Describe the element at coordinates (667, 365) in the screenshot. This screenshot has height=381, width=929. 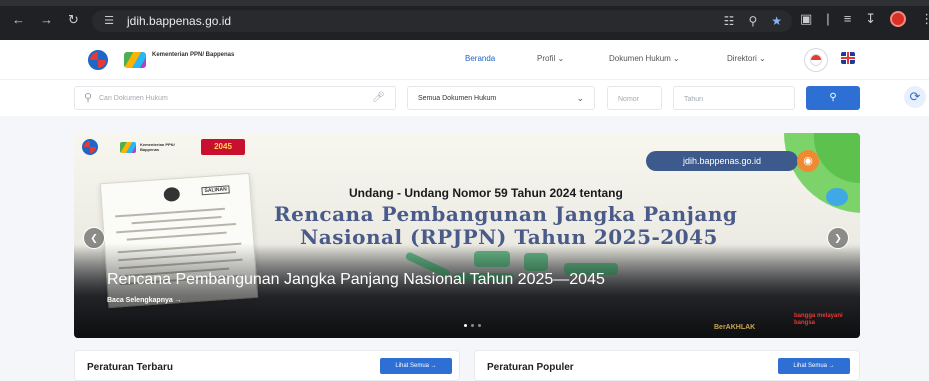
I see `peraturan-populer-card: Peraturan Populer Lihat Semua →` at that location.